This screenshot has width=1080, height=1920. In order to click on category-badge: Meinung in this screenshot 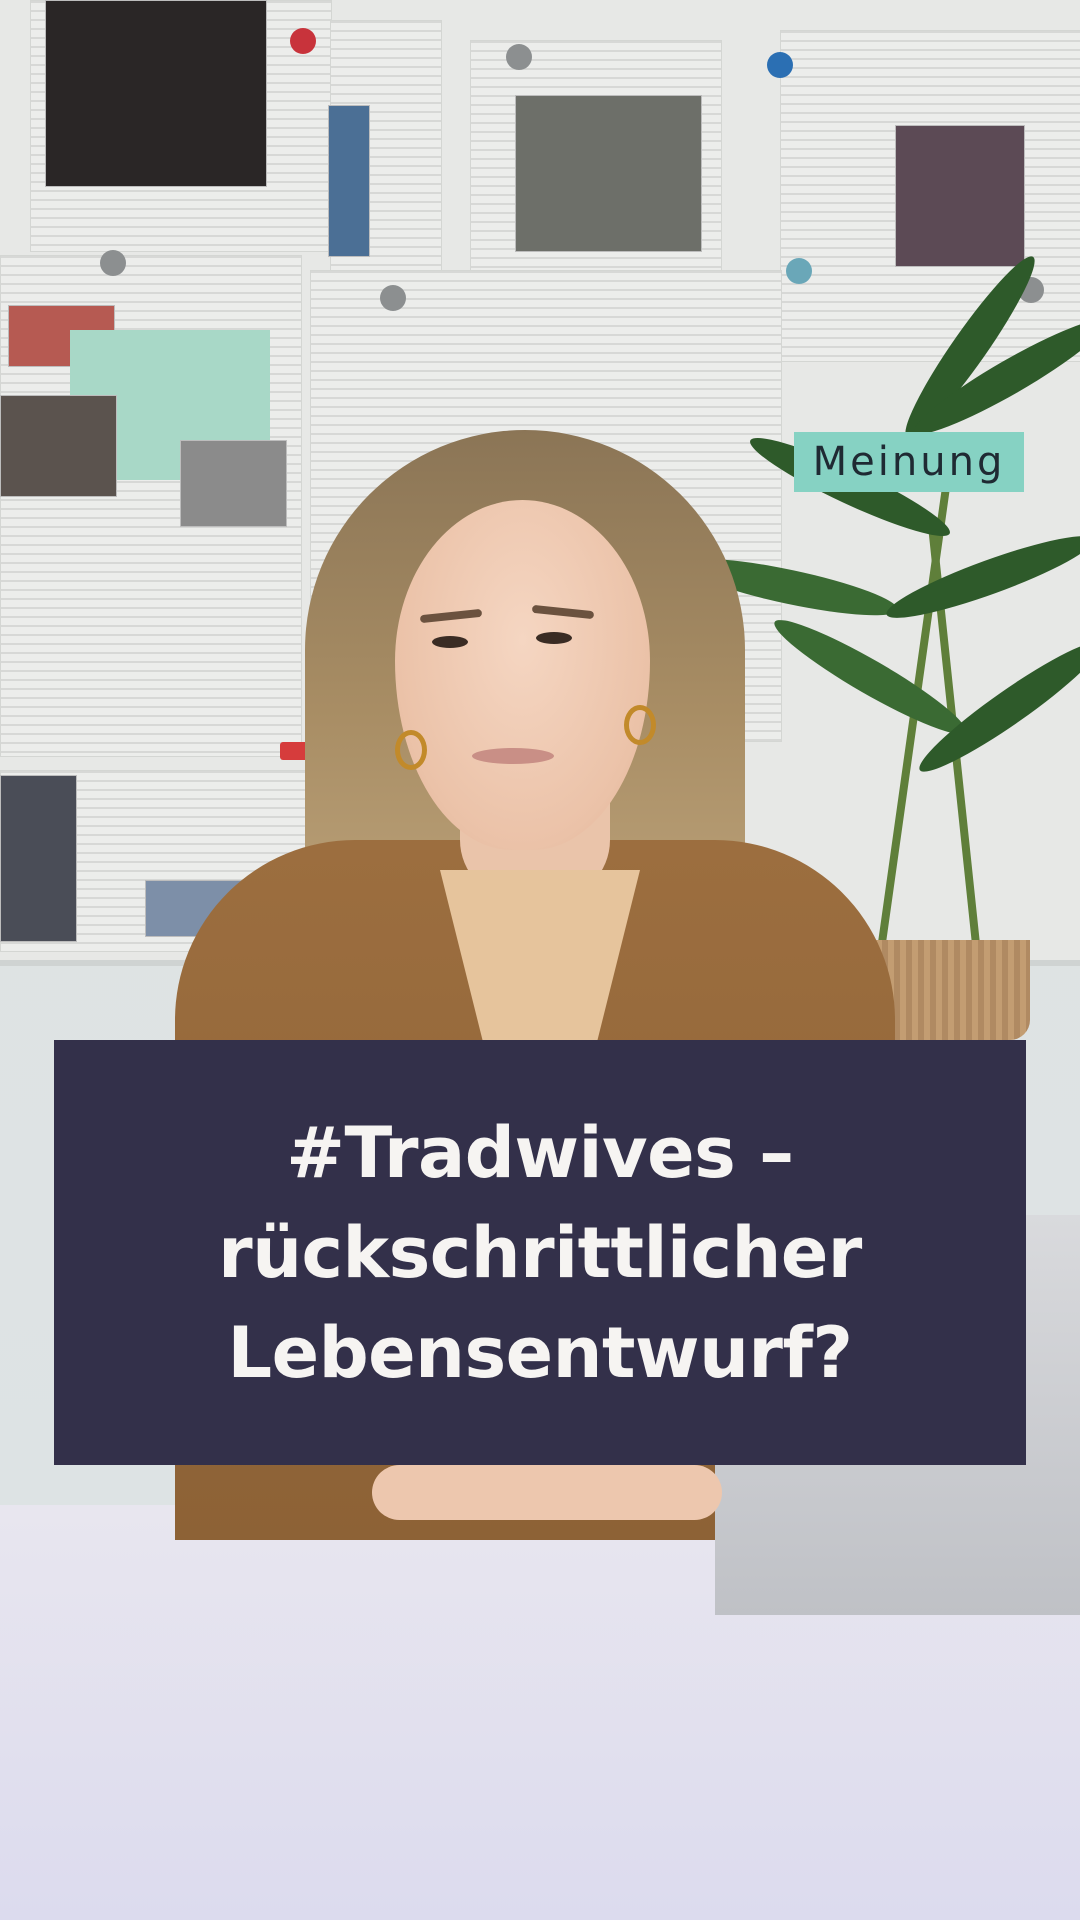, I will do `click(909, 462)`.